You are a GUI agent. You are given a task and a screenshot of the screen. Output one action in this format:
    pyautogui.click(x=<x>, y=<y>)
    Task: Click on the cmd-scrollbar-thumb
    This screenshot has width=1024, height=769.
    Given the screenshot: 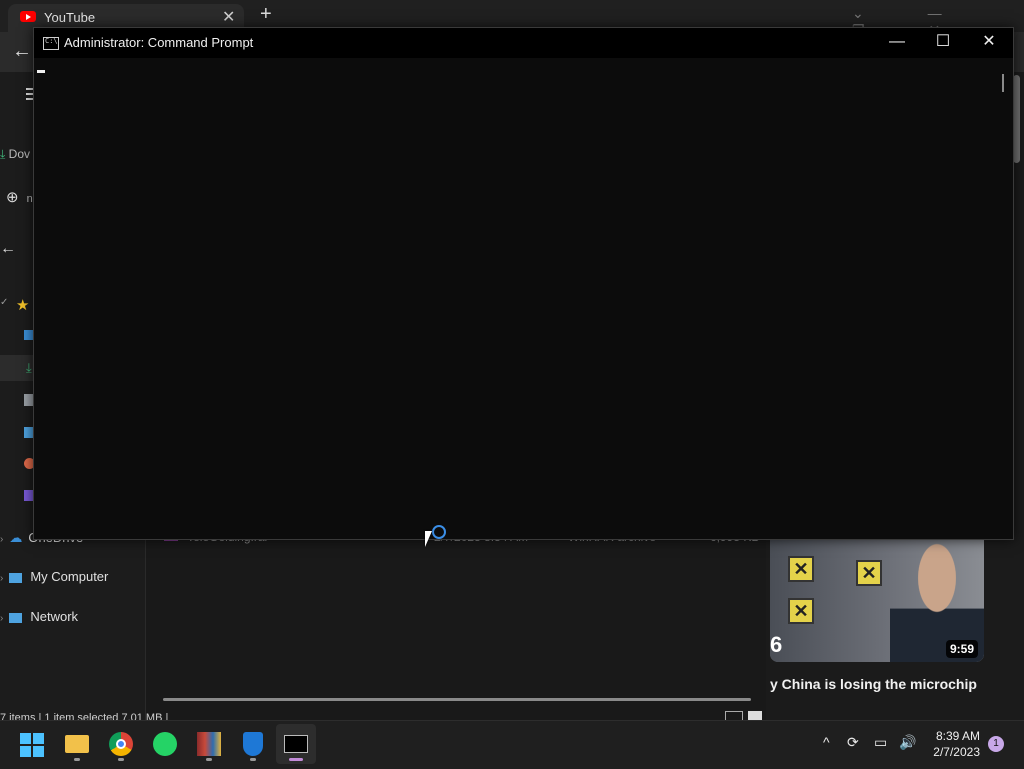 What is the action you would take?
    pyautogui.click(x=1003, y=83)
    